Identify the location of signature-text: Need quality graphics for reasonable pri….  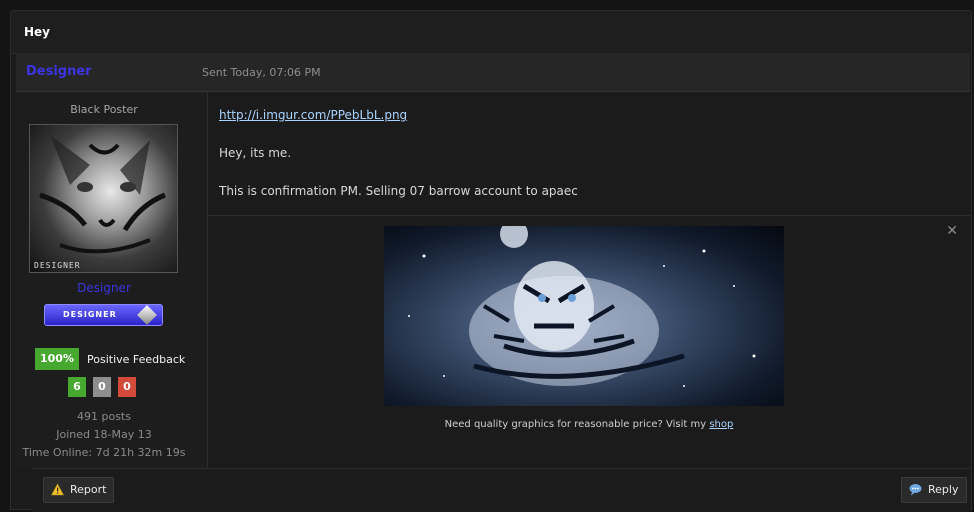
(589, 424).